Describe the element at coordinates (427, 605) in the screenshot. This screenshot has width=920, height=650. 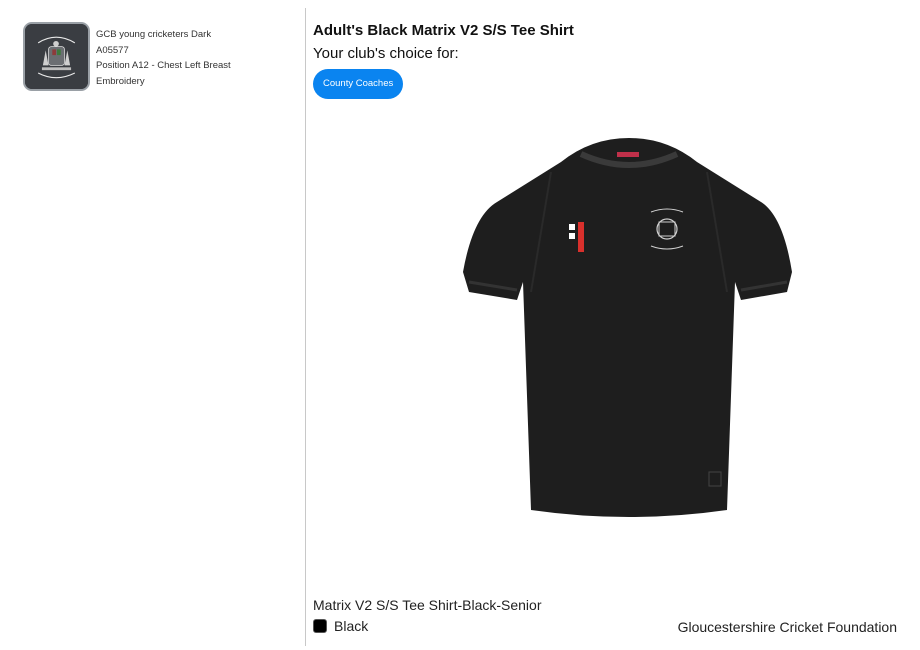
I see `variant-name: Matrix V2 S/S Tee Shirt-Black-Senior` at that location.